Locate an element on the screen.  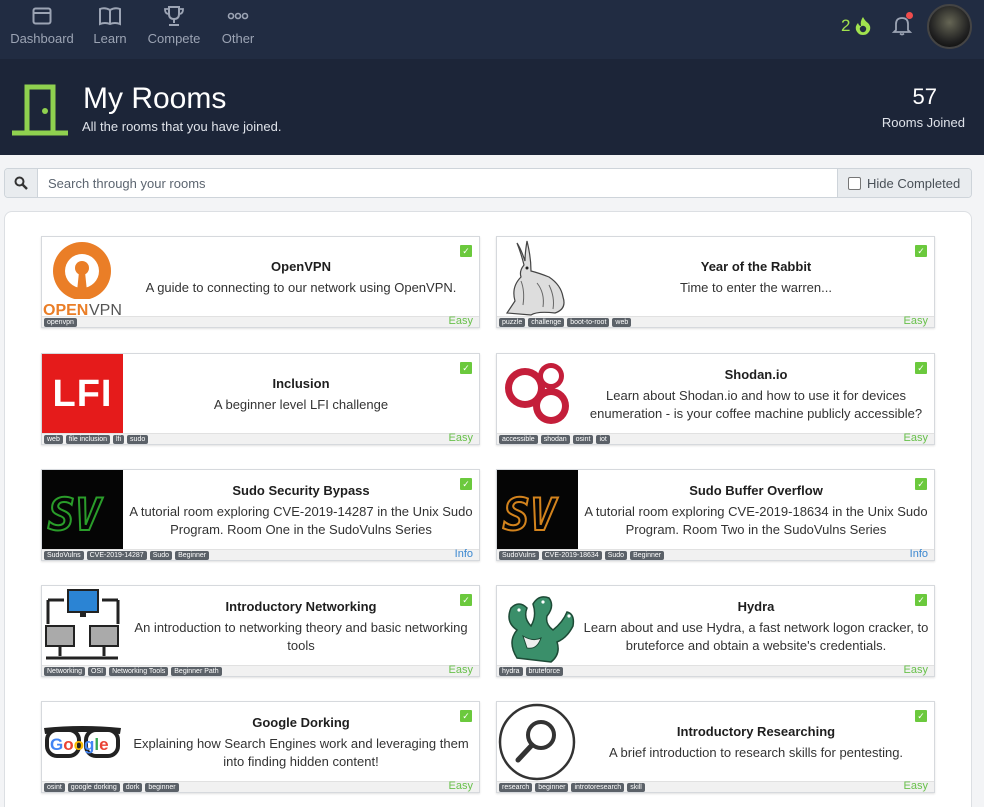
page-subtitle: All the rooms that you have joined. is located at coordinates (182, 126).